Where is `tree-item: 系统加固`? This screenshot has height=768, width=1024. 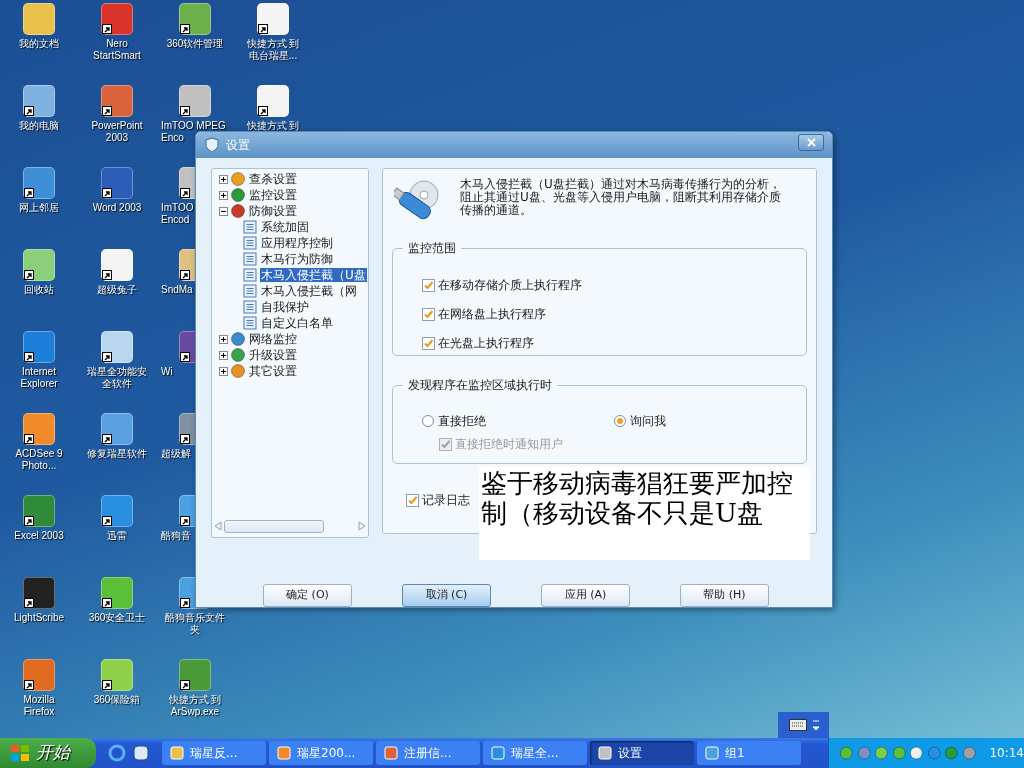 tree-item: 系统加固 is located at coordinates (285, 227).